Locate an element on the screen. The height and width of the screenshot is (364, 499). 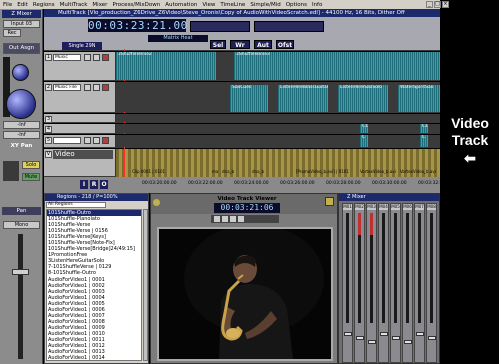
mixer-strip: M04 is located at coordinates (383, 283).